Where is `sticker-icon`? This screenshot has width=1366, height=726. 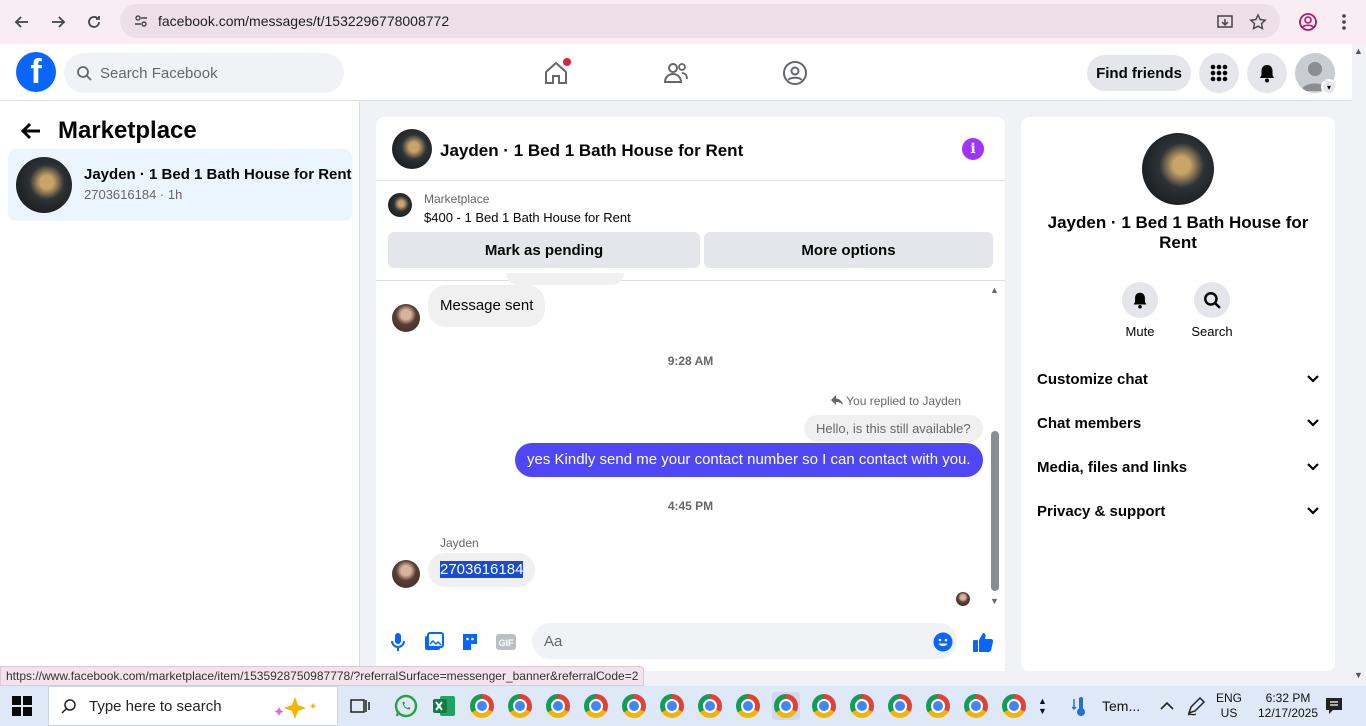
sticker-icon is located at coordinates (470, 642).